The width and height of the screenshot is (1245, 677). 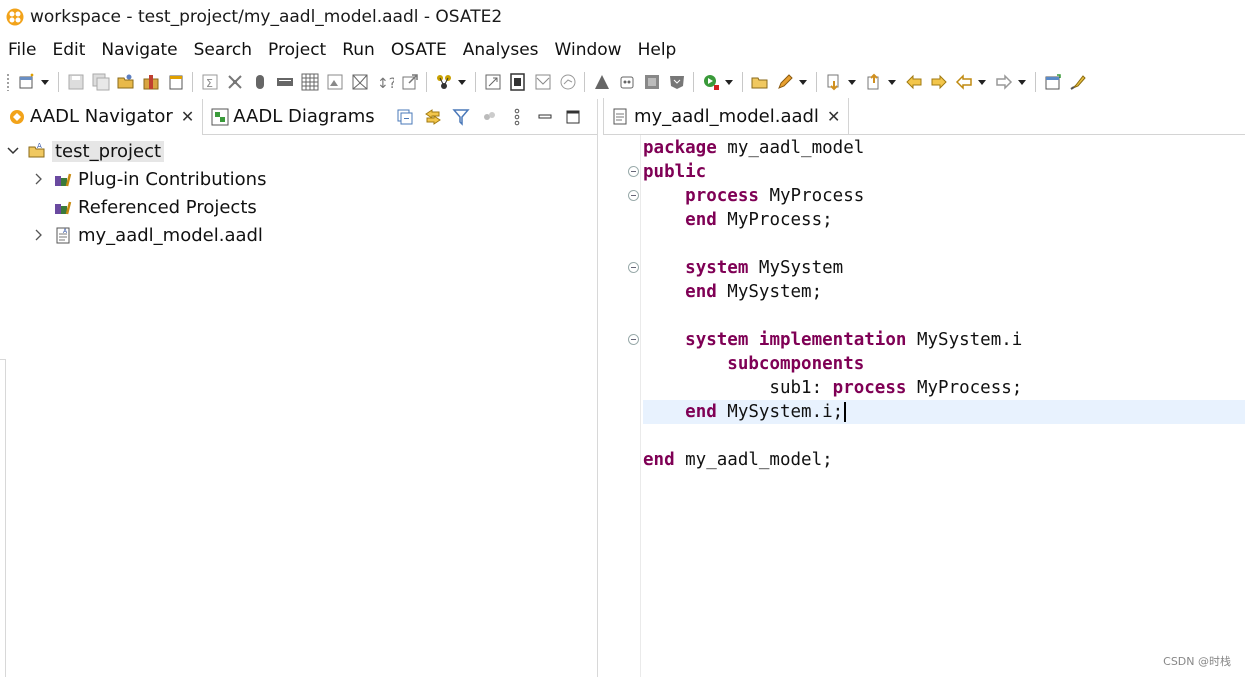 What do you see at coordinates (1053, 82) in the screenshot?
I see `open-perspective-icon` at bounding box center [1053, 82].